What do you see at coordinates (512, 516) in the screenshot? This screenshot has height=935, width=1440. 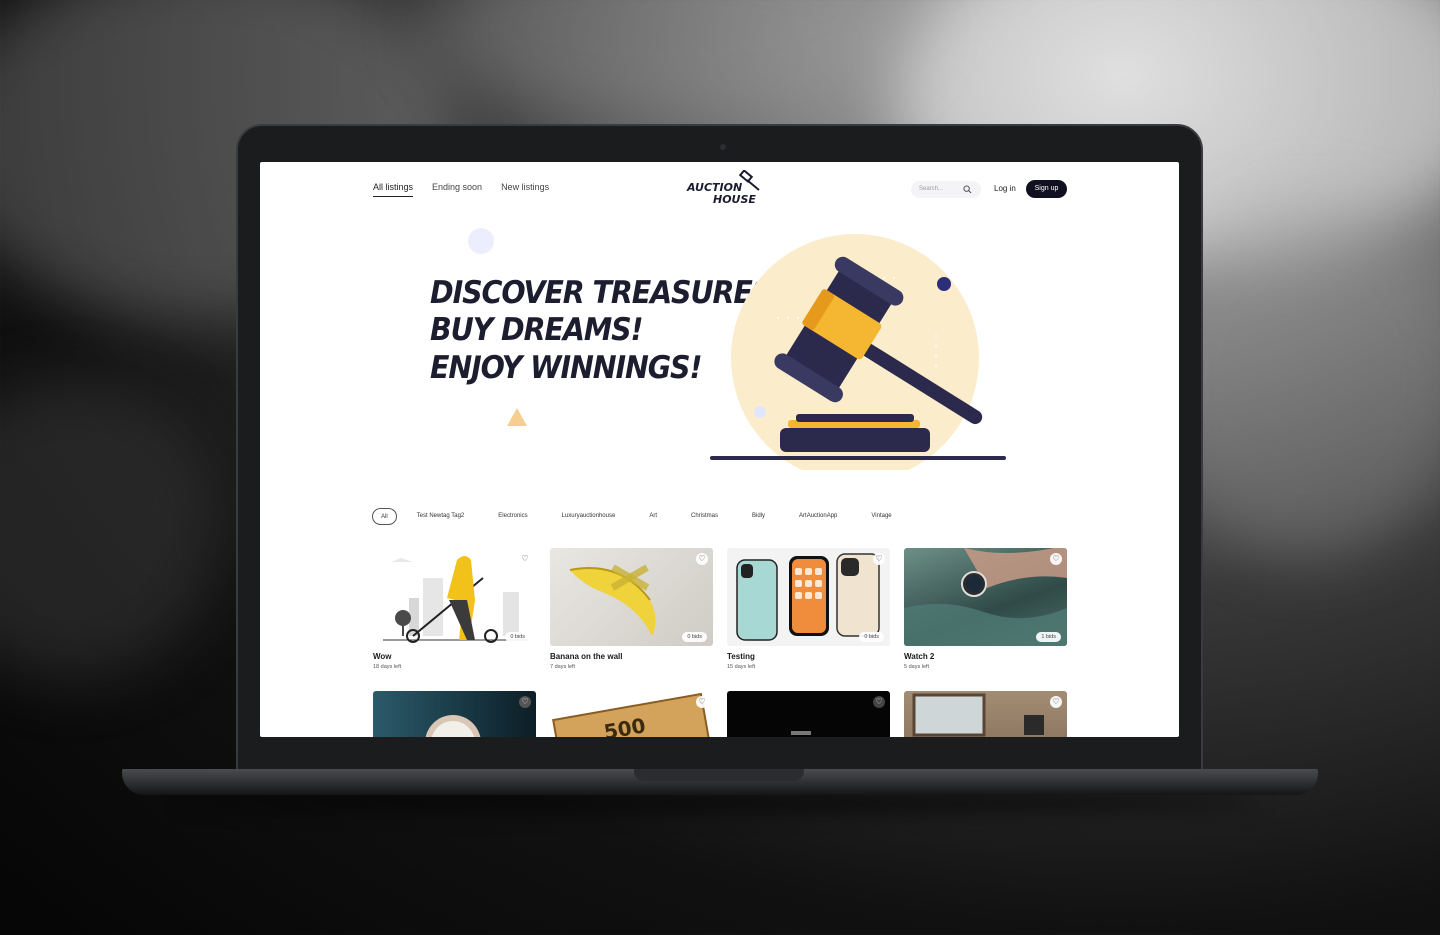 I see `filter-chip-electronics: Electronics` at bounding box center [512, 516].